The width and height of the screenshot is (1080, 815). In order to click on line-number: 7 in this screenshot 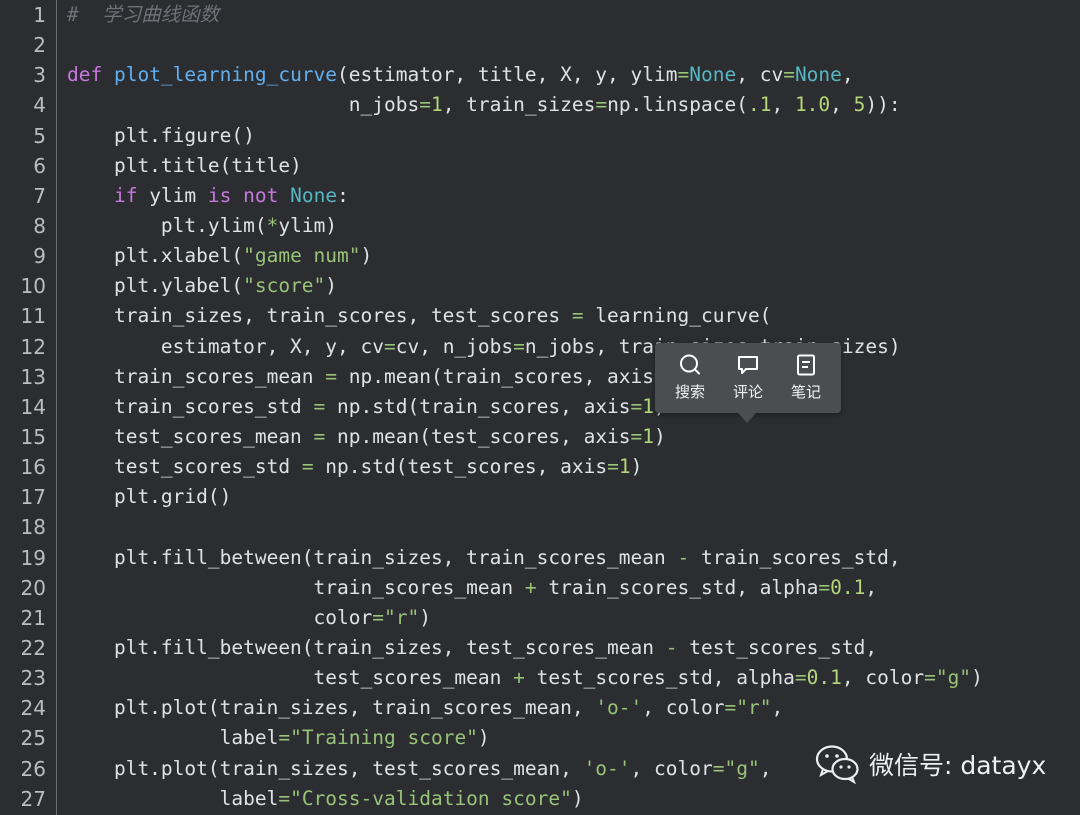, I will do `click(39, 195)`.